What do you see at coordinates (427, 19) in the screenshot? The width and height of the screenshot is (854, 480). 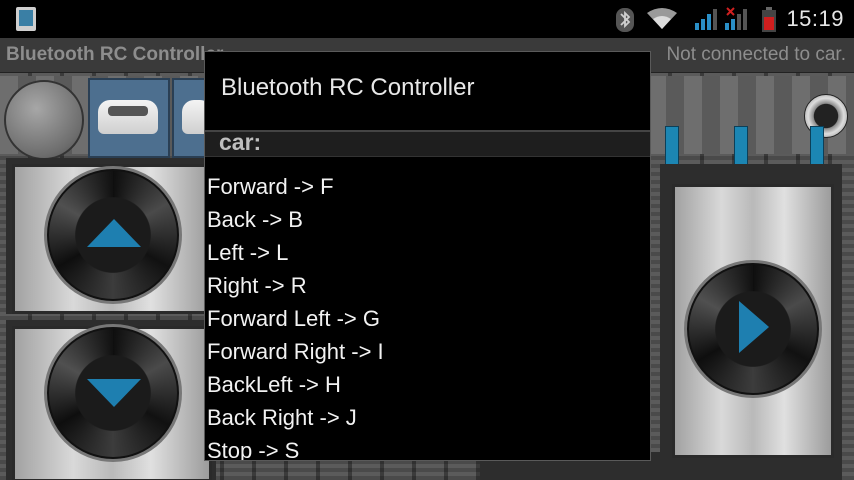 I see `status-bar: 15:19` at bounding box center [427, 19].